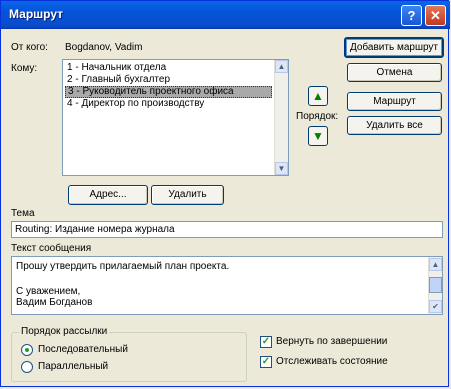  Describe the element at coordinates (168, 92) in the screenshot. I see `list-item-selected: 3 - Руководитель проектного офиса` at that location.